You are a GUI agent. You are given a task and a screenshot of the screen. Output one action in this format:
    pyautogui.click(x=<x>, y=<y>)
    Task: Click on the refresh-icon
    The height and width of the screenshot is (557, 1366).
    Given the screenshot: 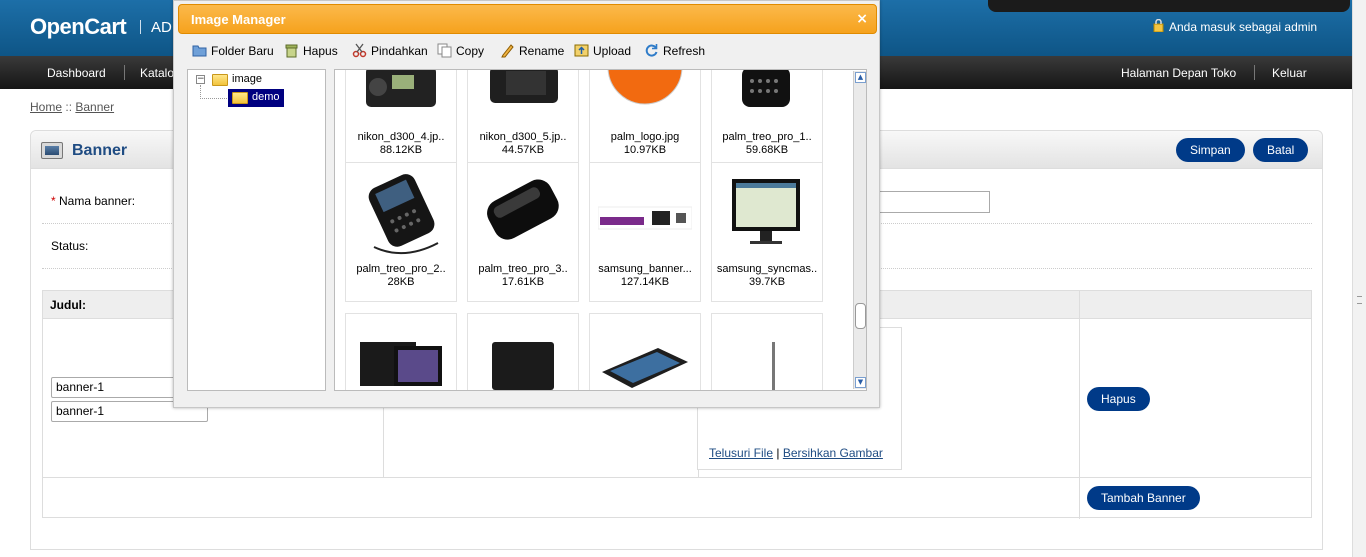 What is the action you would take?
    pyautogui.click(x=651, y=50)
    